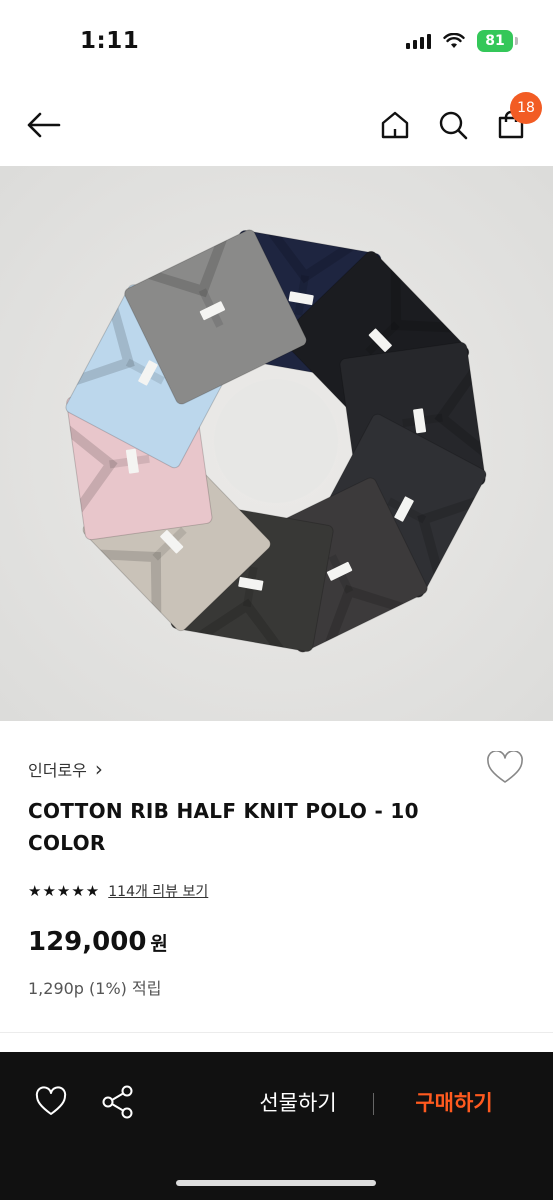 The width and height of the screenshot is (553, 1200). Describe the element at coordinates (98, 769) in the screenshot. I see `chevron-right-icon: ›` at that location.